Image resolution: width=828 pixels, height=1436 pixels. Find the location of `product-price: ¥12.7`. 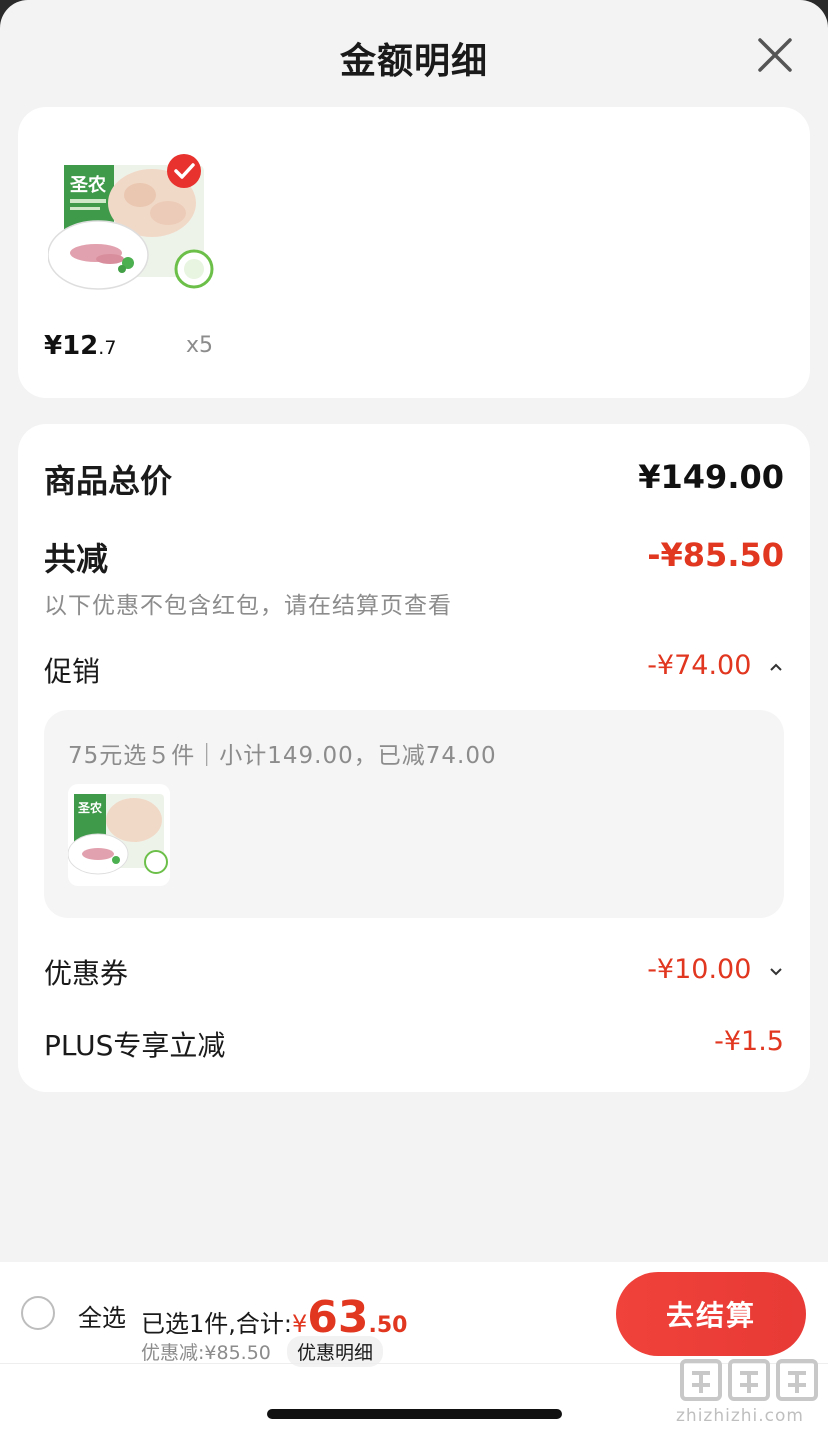

product-price: ¥12.7 is located at coordinates (80, 346).